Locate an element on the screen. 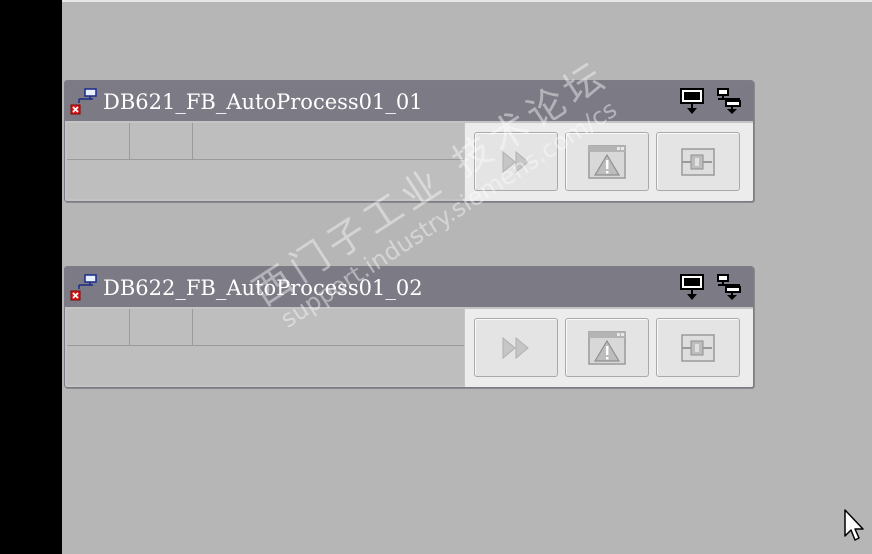  faceplate-title: DB622_FB_AutoProcess01_02 is located at coordinates (263, 288).